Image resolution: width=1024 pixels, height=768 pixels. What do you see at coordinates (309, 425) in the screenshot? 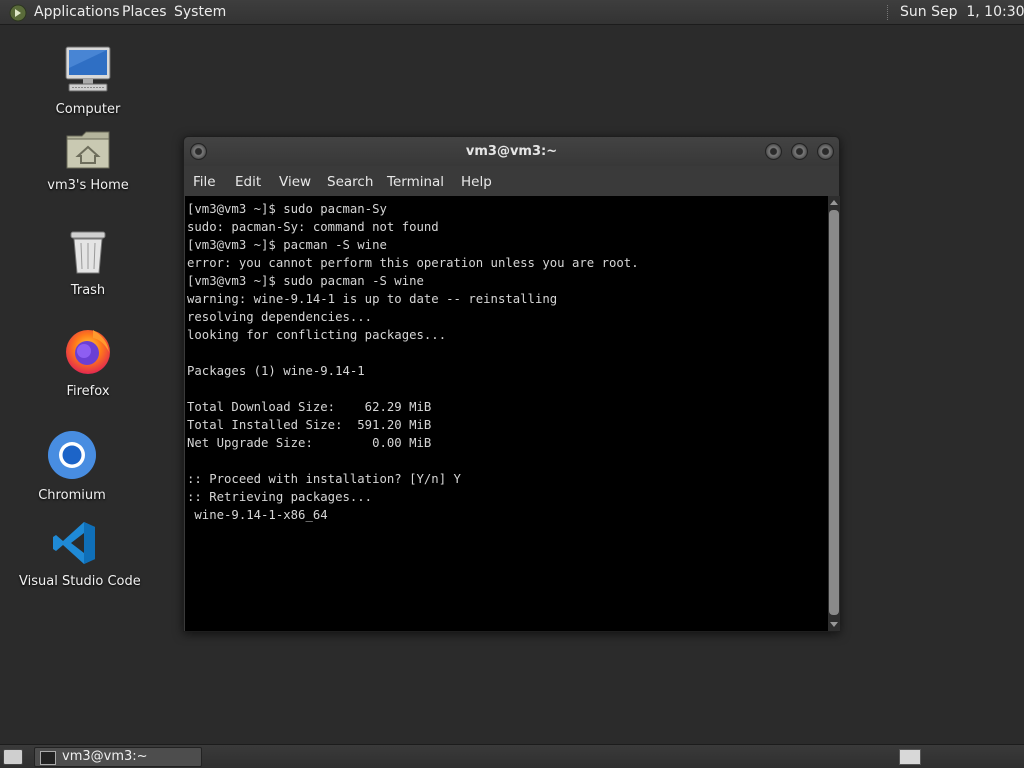
I see `terminal-line: Total Installed Size: 591.20 MiB` at bounding box center [309, 425].